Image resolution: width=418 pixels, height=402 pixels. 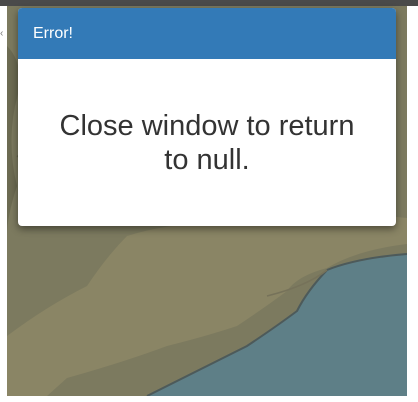 I want to click on chevron-left-icon: ‹, so click(x=2, y=33).